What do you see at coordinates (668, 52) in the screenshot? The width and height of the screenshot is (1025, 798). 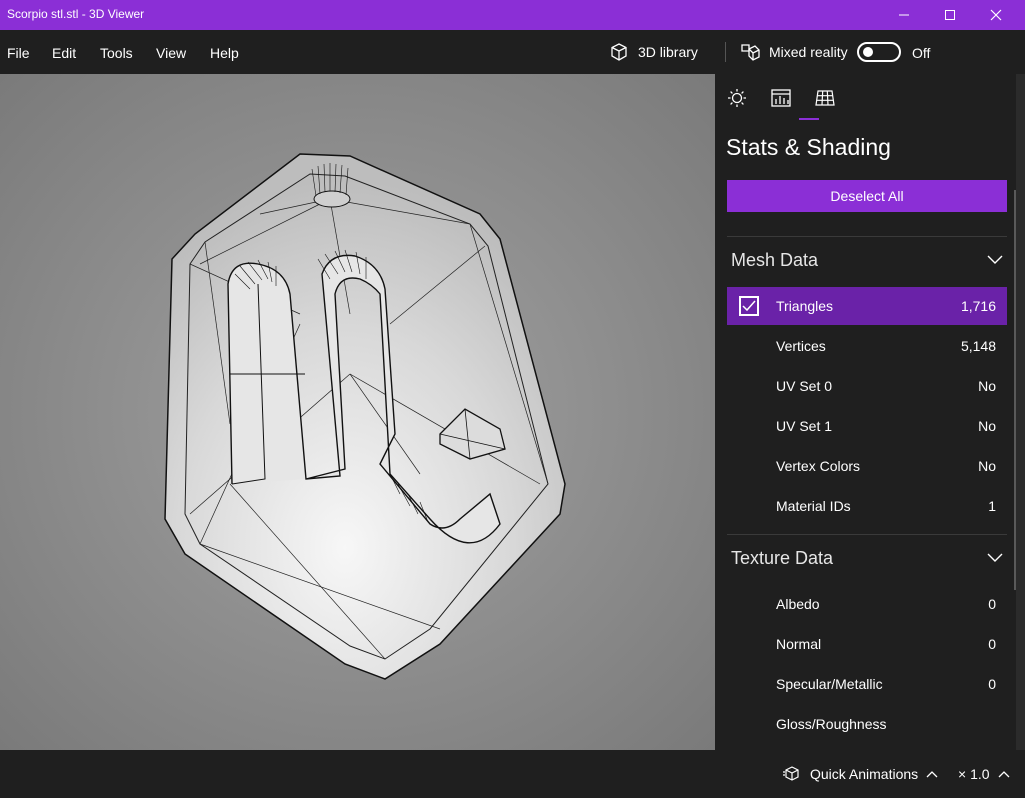 I see `3d-library-label: 3D library` at bounding box center [668, 52].